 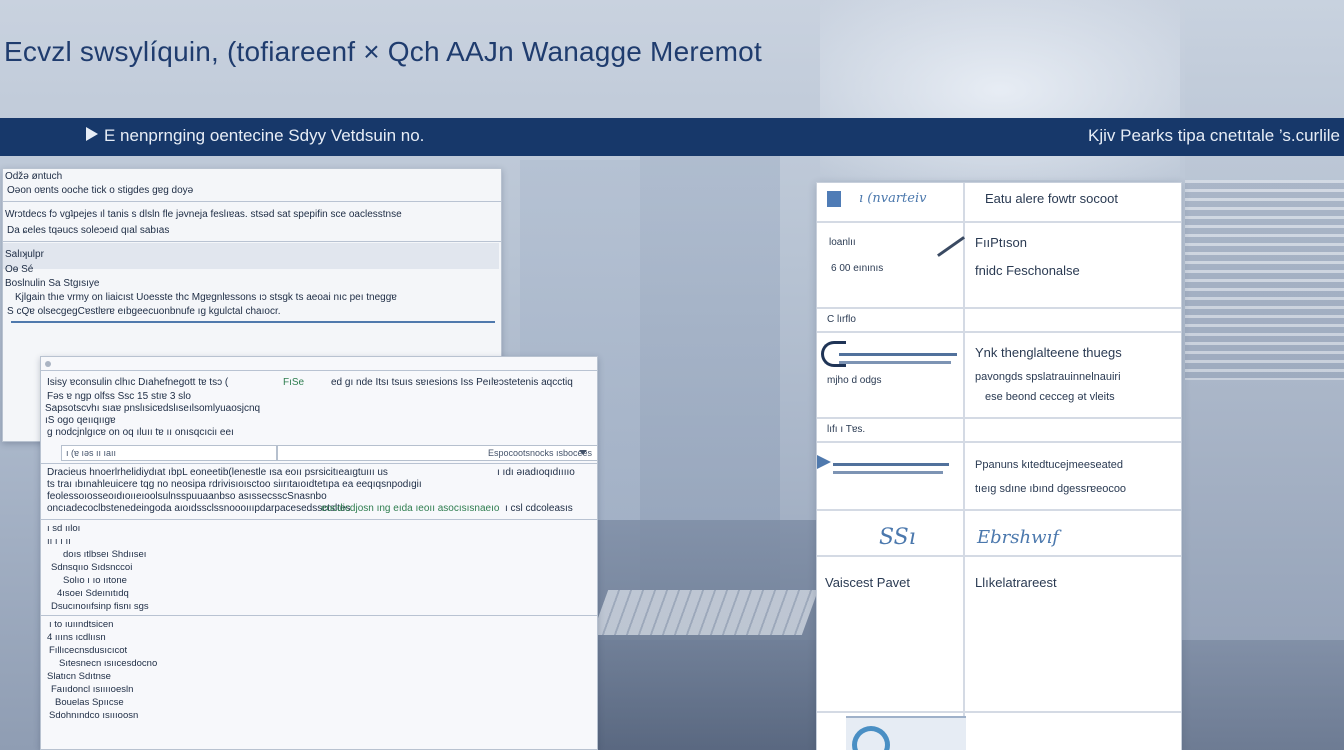 What do you see at coordinates (964, 466) in the screenshot?
I see `column-divider` at bounding box center [964, 466].